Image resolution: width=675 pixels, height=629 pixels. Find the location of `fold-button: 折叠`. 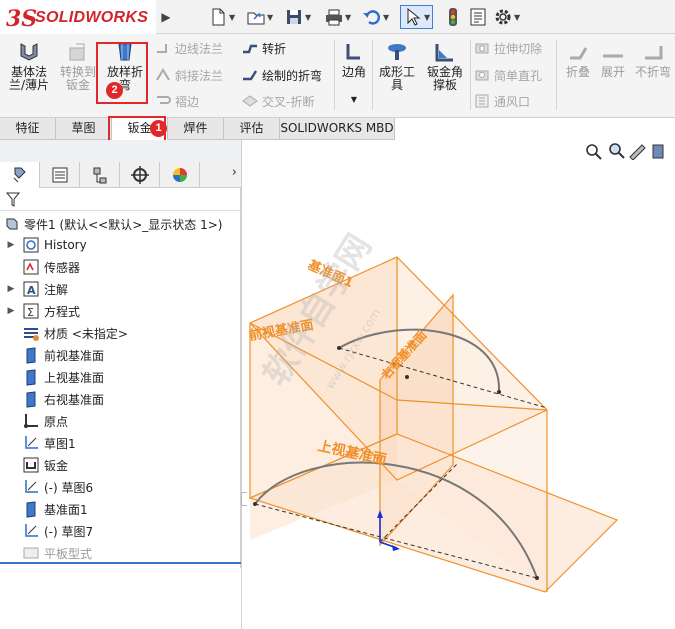

fold-button: 折叠 is located at coordinates (578, 59).